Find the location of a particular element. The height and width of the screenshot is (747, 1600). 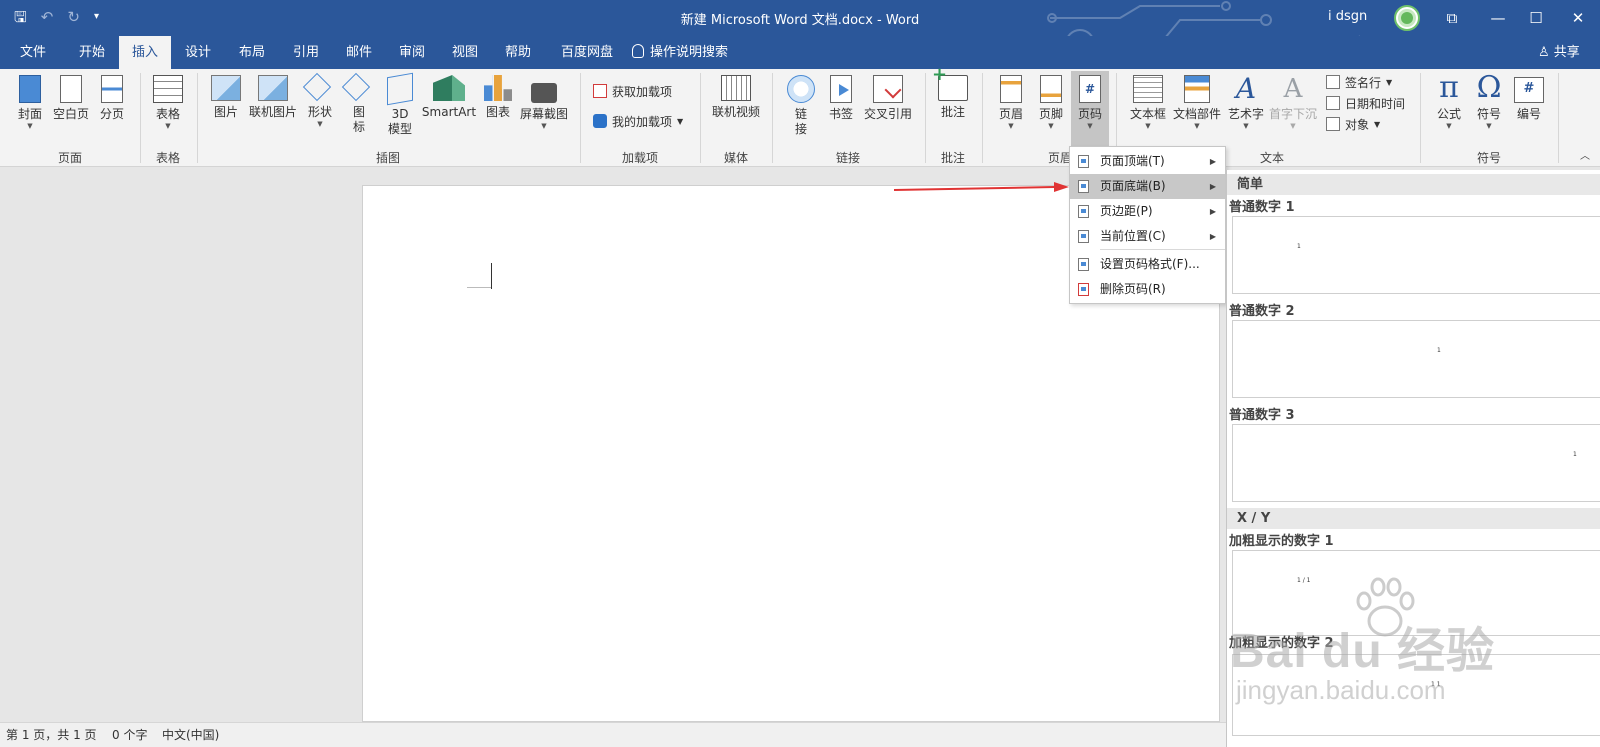

tab-mailings: 邮件 is located at coordinates (359, 52).